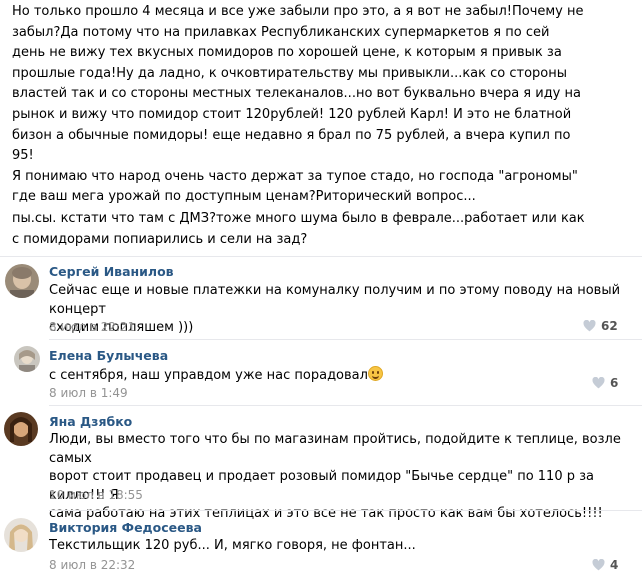 The image size is (642, 580). What do you see at coordinates (88, 393) in the screenshot?
I see `comment-date: 8 июл в 1:49` at bounding box center [88, 393].